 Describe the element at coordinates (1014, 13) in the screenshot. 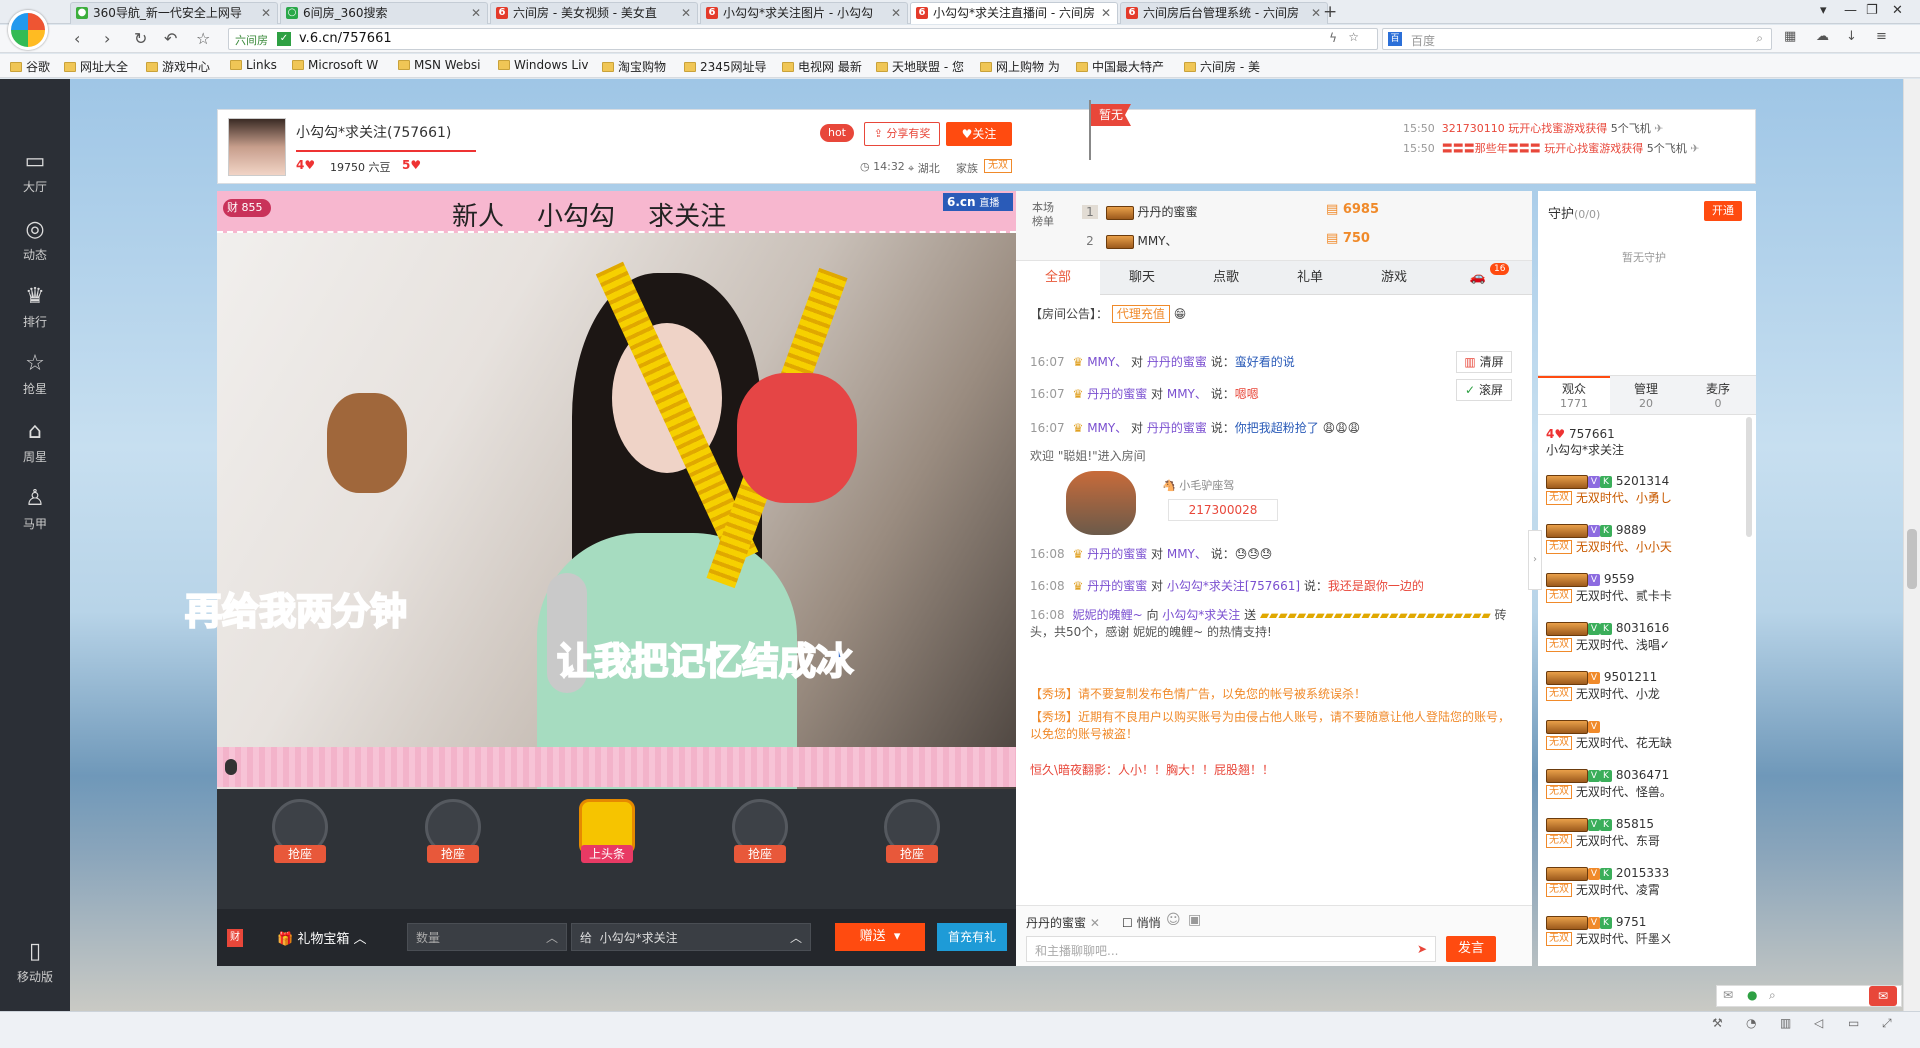

I see `browser-tab-active: 6 小勾勾*求关注直播间 - 六间房 ✕` at that location.